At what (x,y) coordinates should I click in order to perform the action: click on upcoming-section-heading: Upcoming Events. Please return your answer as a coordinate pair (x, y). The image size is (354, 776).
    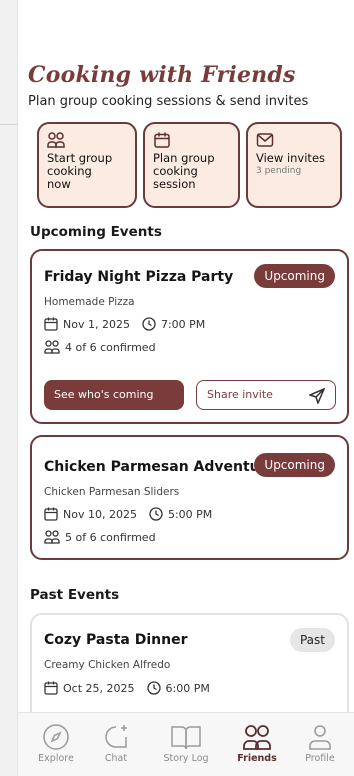
    Looking at the image, I should click on (96, 232).